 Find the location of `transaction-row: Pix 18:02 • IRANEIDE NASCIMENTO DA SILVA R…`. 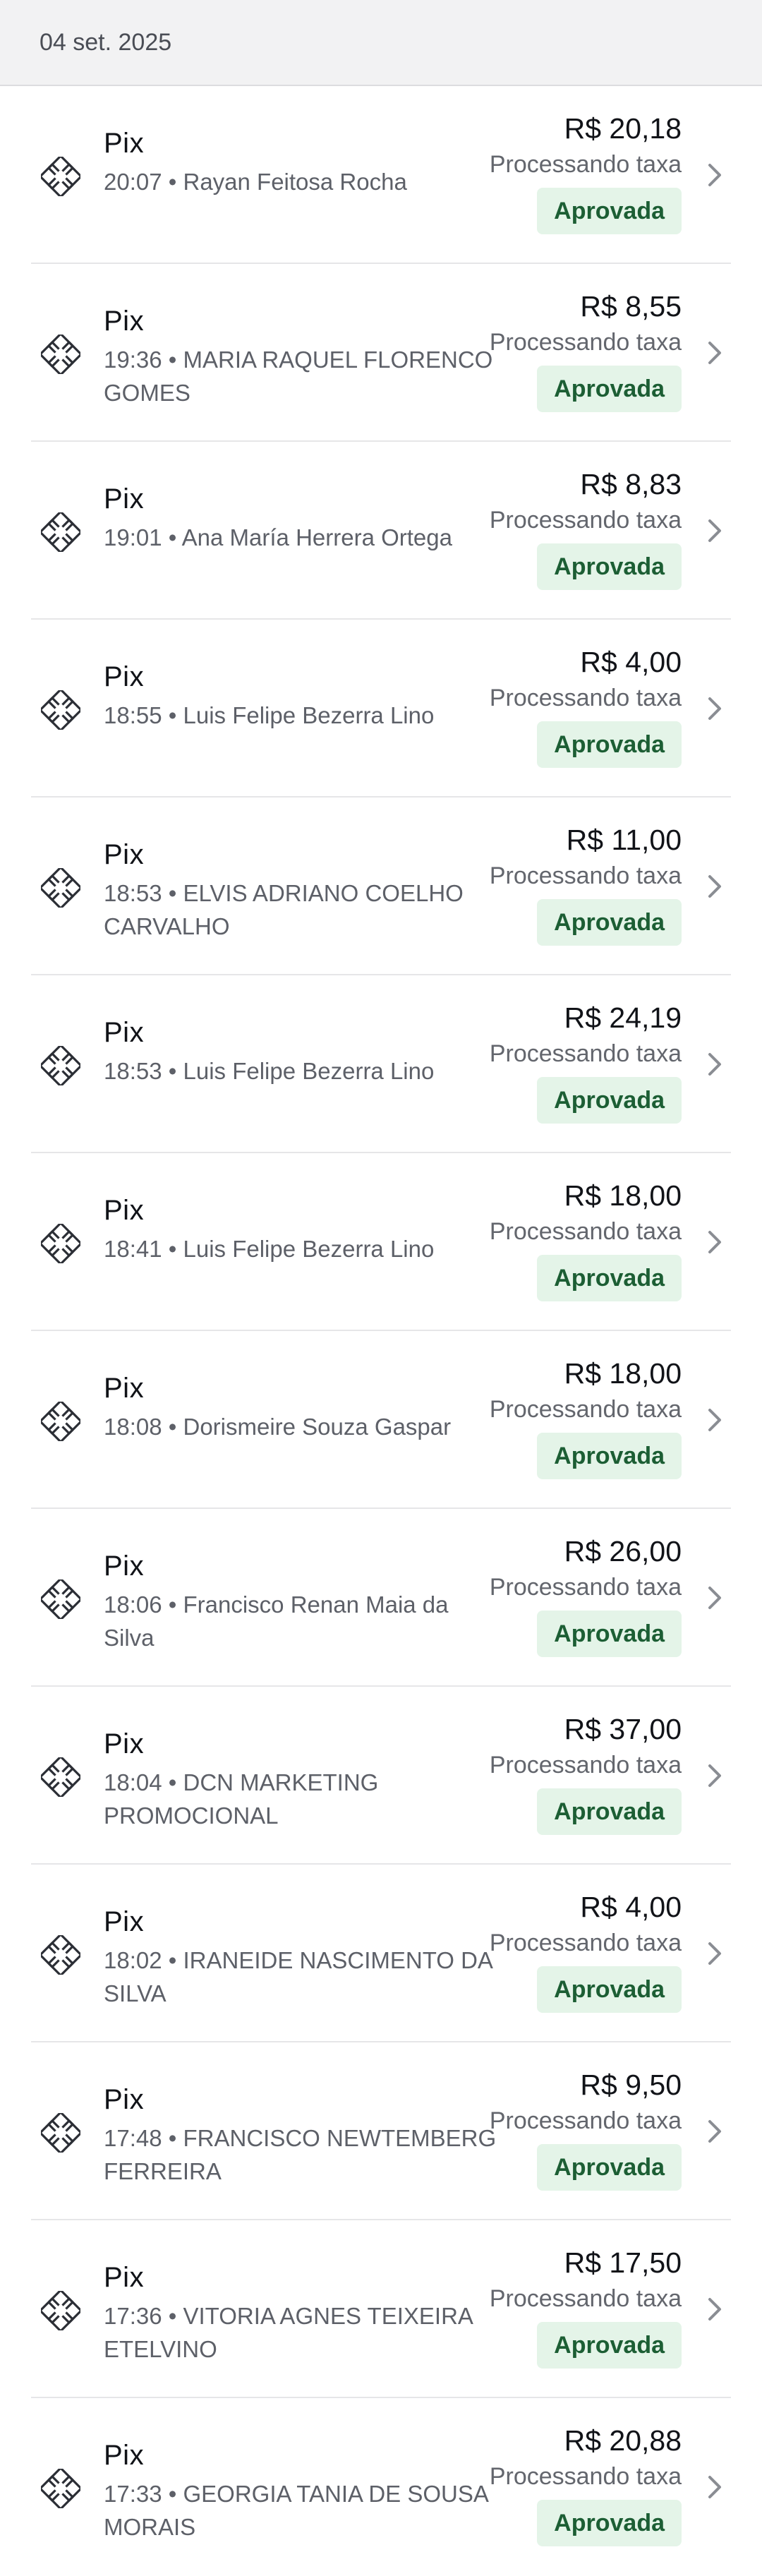

transaction-row: Pix 18:02 • IRANEIDE NASCIMENTO DA SILVA R… is located at coordinates (381, 1953).